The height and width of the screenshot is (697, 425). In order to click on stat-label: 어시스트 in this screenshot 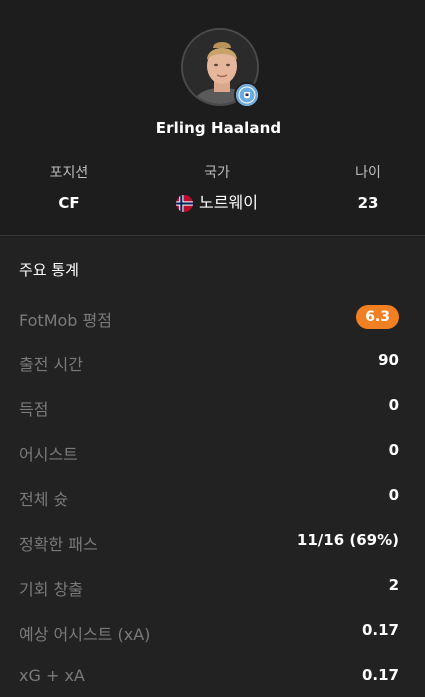, I will do `click(48, 454)`.